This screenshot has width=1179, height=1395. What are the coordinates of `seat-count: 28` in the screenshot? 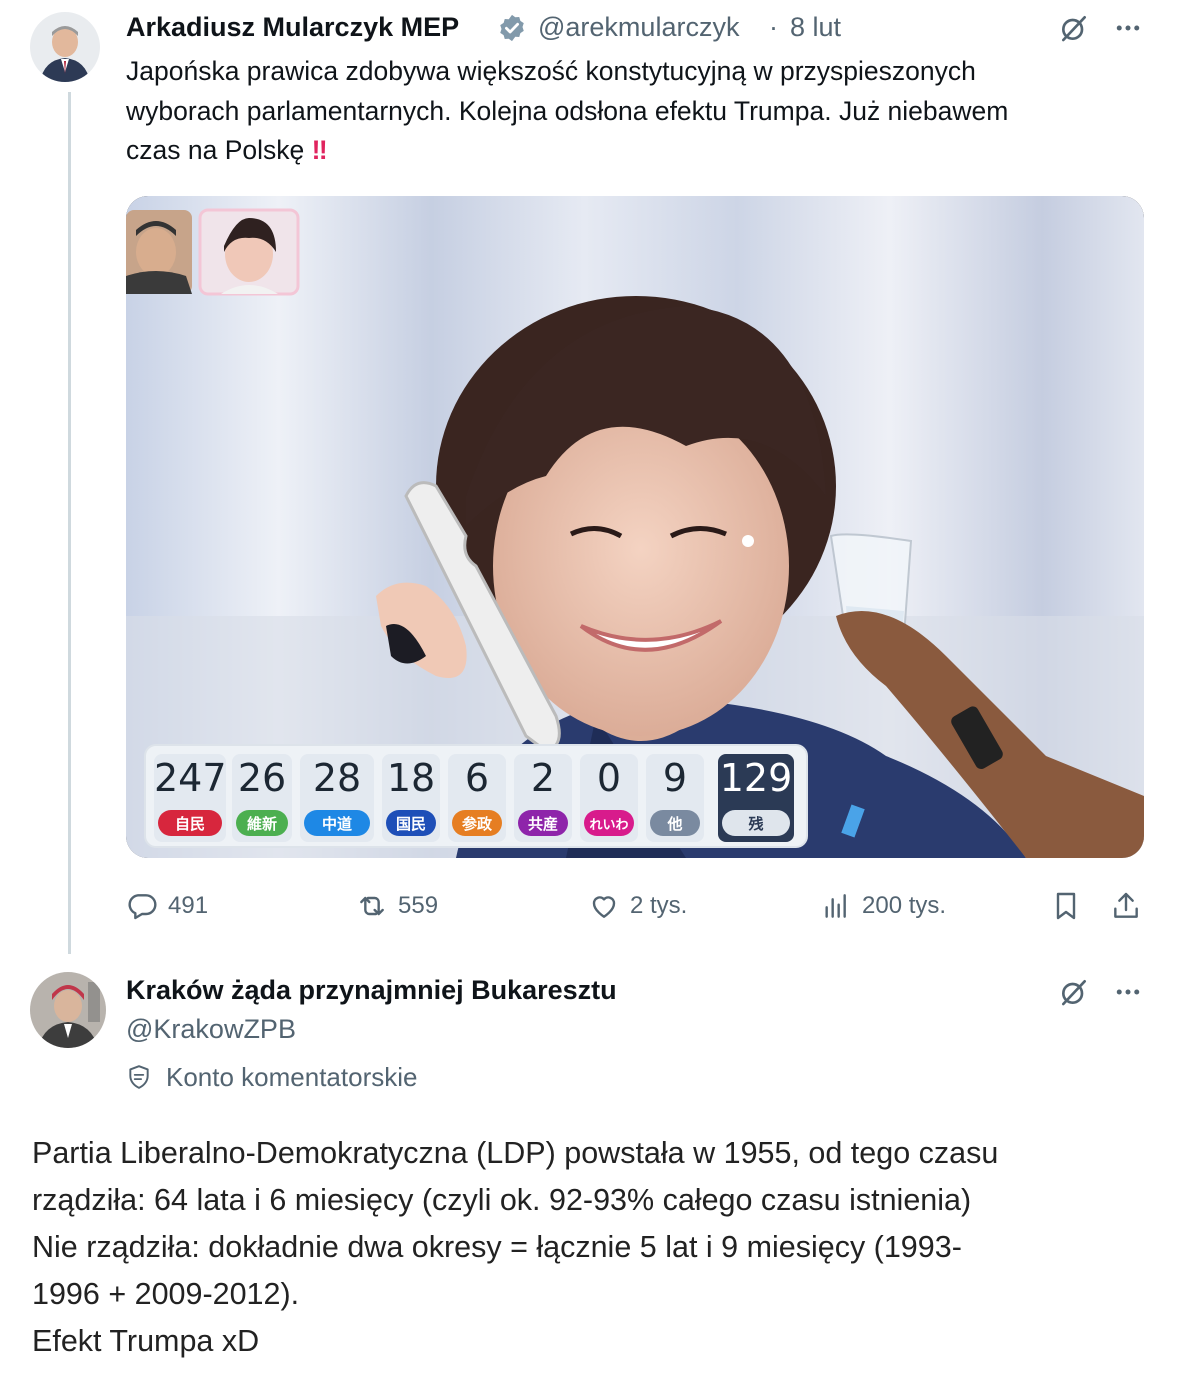 It's located at (337, 778).